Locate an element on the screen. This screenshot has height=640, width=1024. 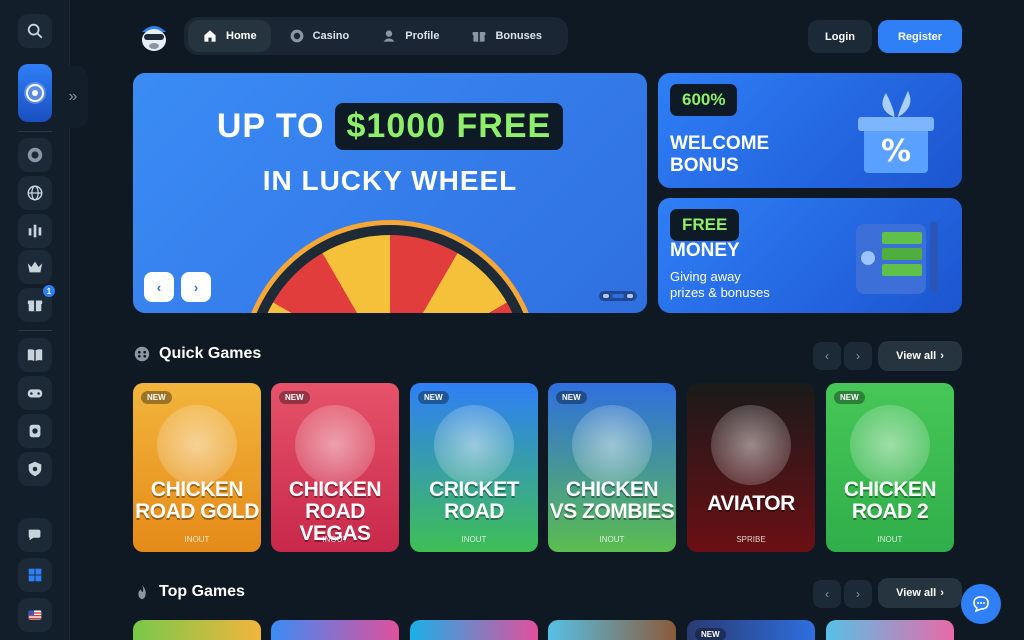
top-next-button: › is located at coordinates (858, 594).